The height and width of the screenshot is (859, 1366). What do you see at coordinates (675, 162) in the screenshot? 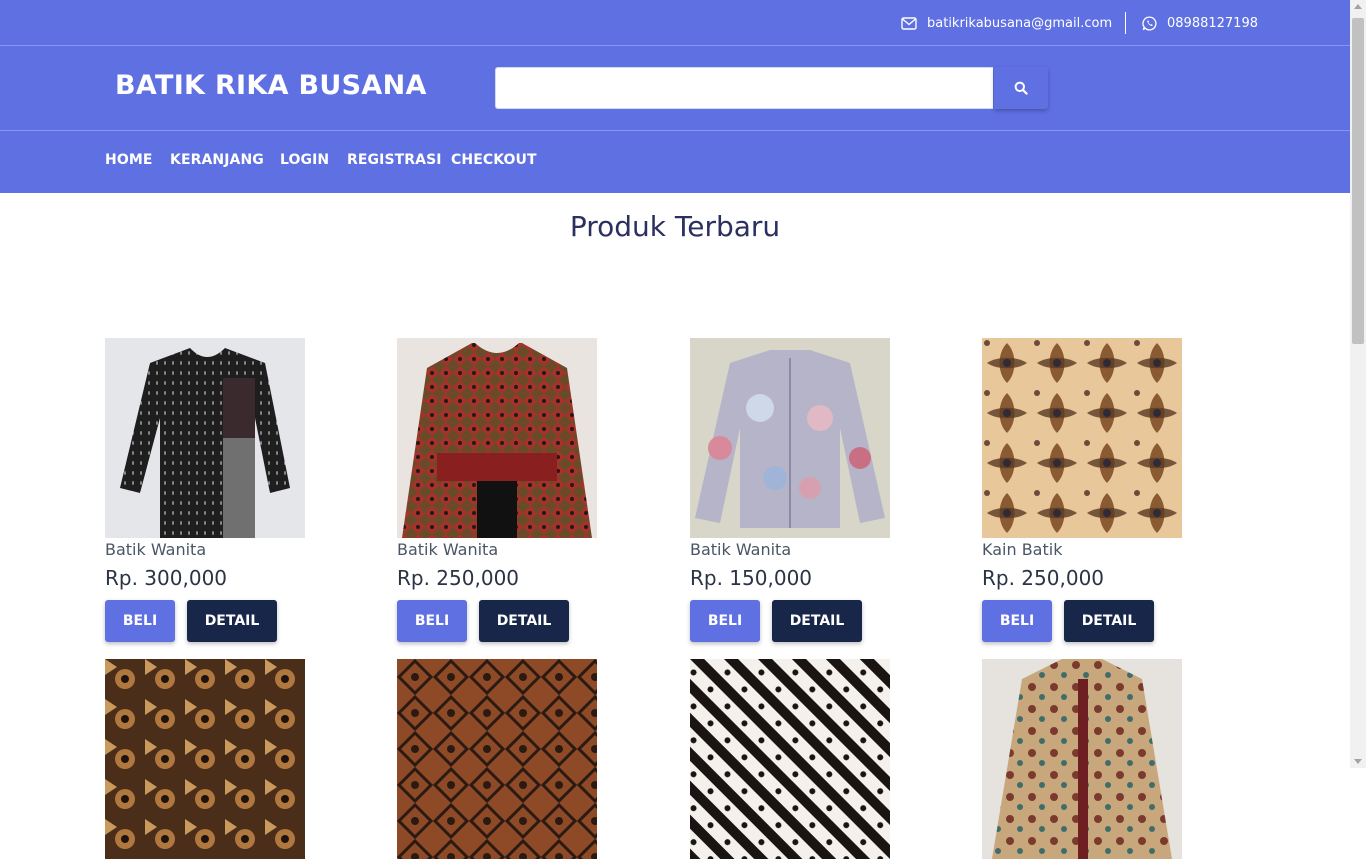
I see `main-navigation: HOME KERANJANG LOGIN REGISTRASI CHECKOUT` at bounding box center [675, 162].